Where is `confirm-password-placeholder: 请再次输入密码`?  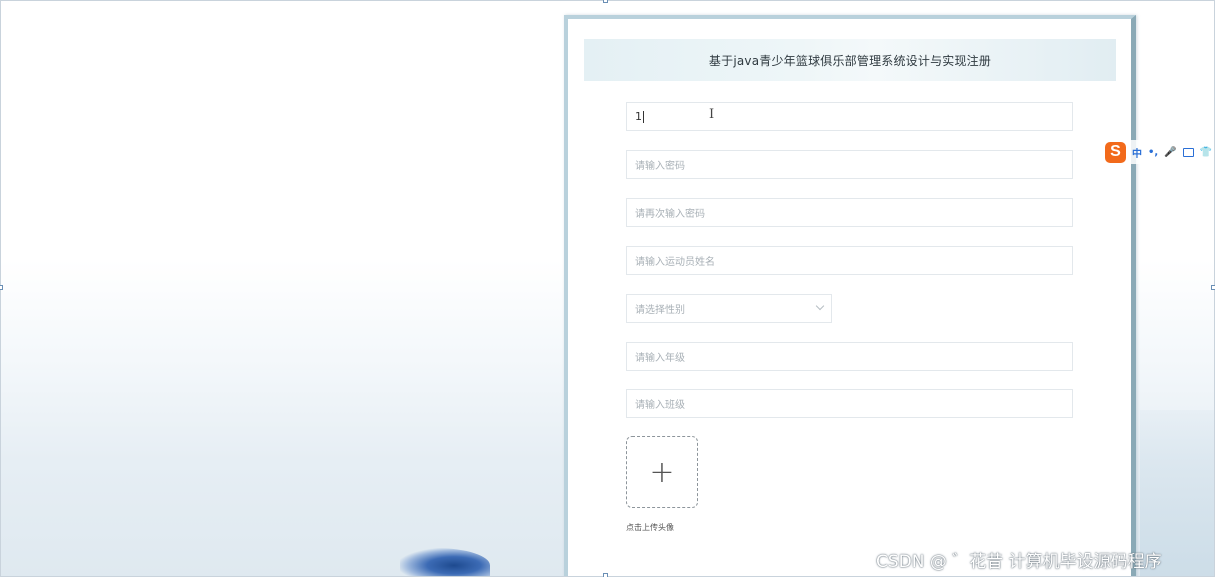 confirm-password-placeholder: 请再次输入密码 is located at coordinates (670, 214).